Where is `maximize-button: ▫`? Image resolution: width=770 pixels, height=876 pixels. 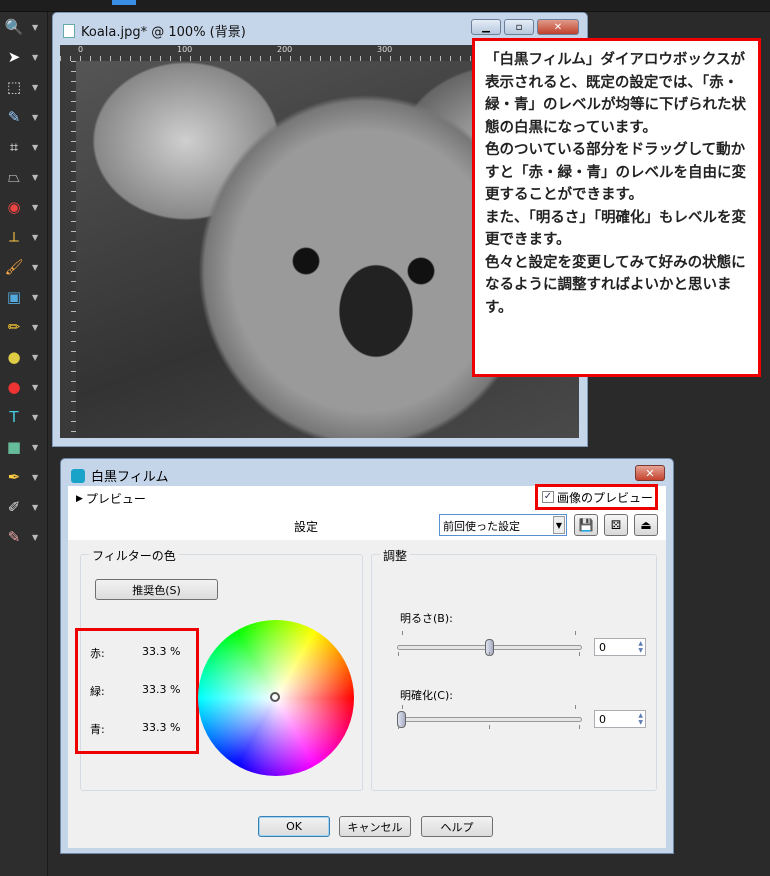
maximize-button: ▫ is located at coordinates (519, 27).